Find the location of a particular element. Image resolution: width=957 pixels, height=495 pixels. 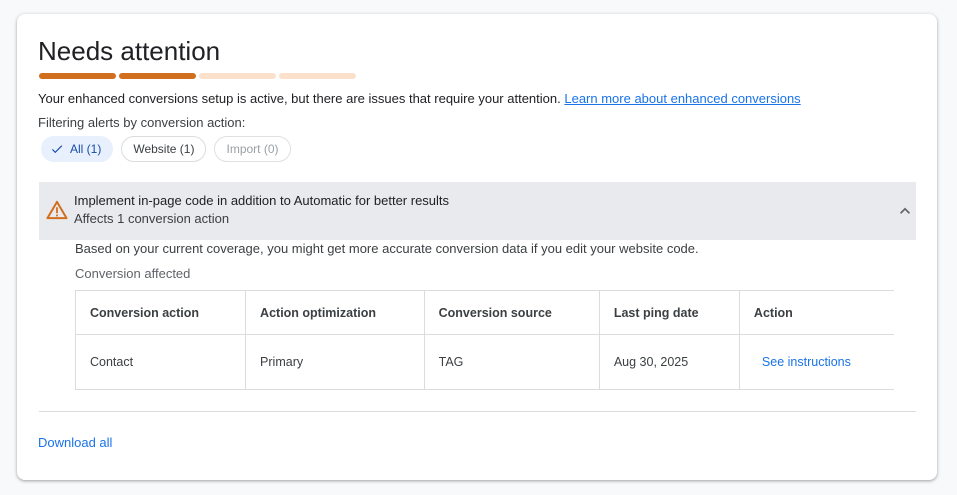

chip-website: Website (1) is located at coordinates (164, 149).